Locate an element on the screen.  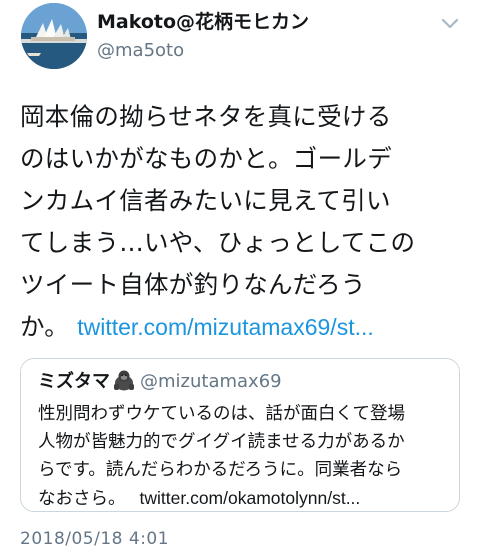
chevron-down-icon is located at coordinates (450, 23).